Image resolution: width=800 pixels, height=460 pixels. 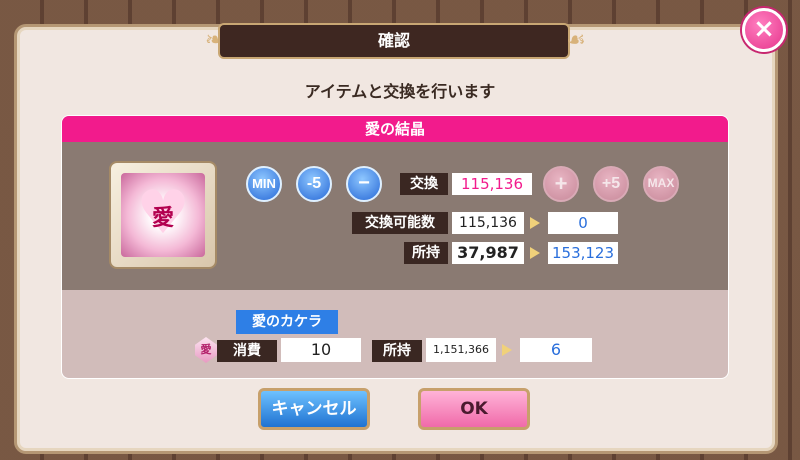 What do you see at coordinates (461, 350) in the screenshot?
I see `fragment-owned-value: 1,151,366` at bounding box center [461, 350].